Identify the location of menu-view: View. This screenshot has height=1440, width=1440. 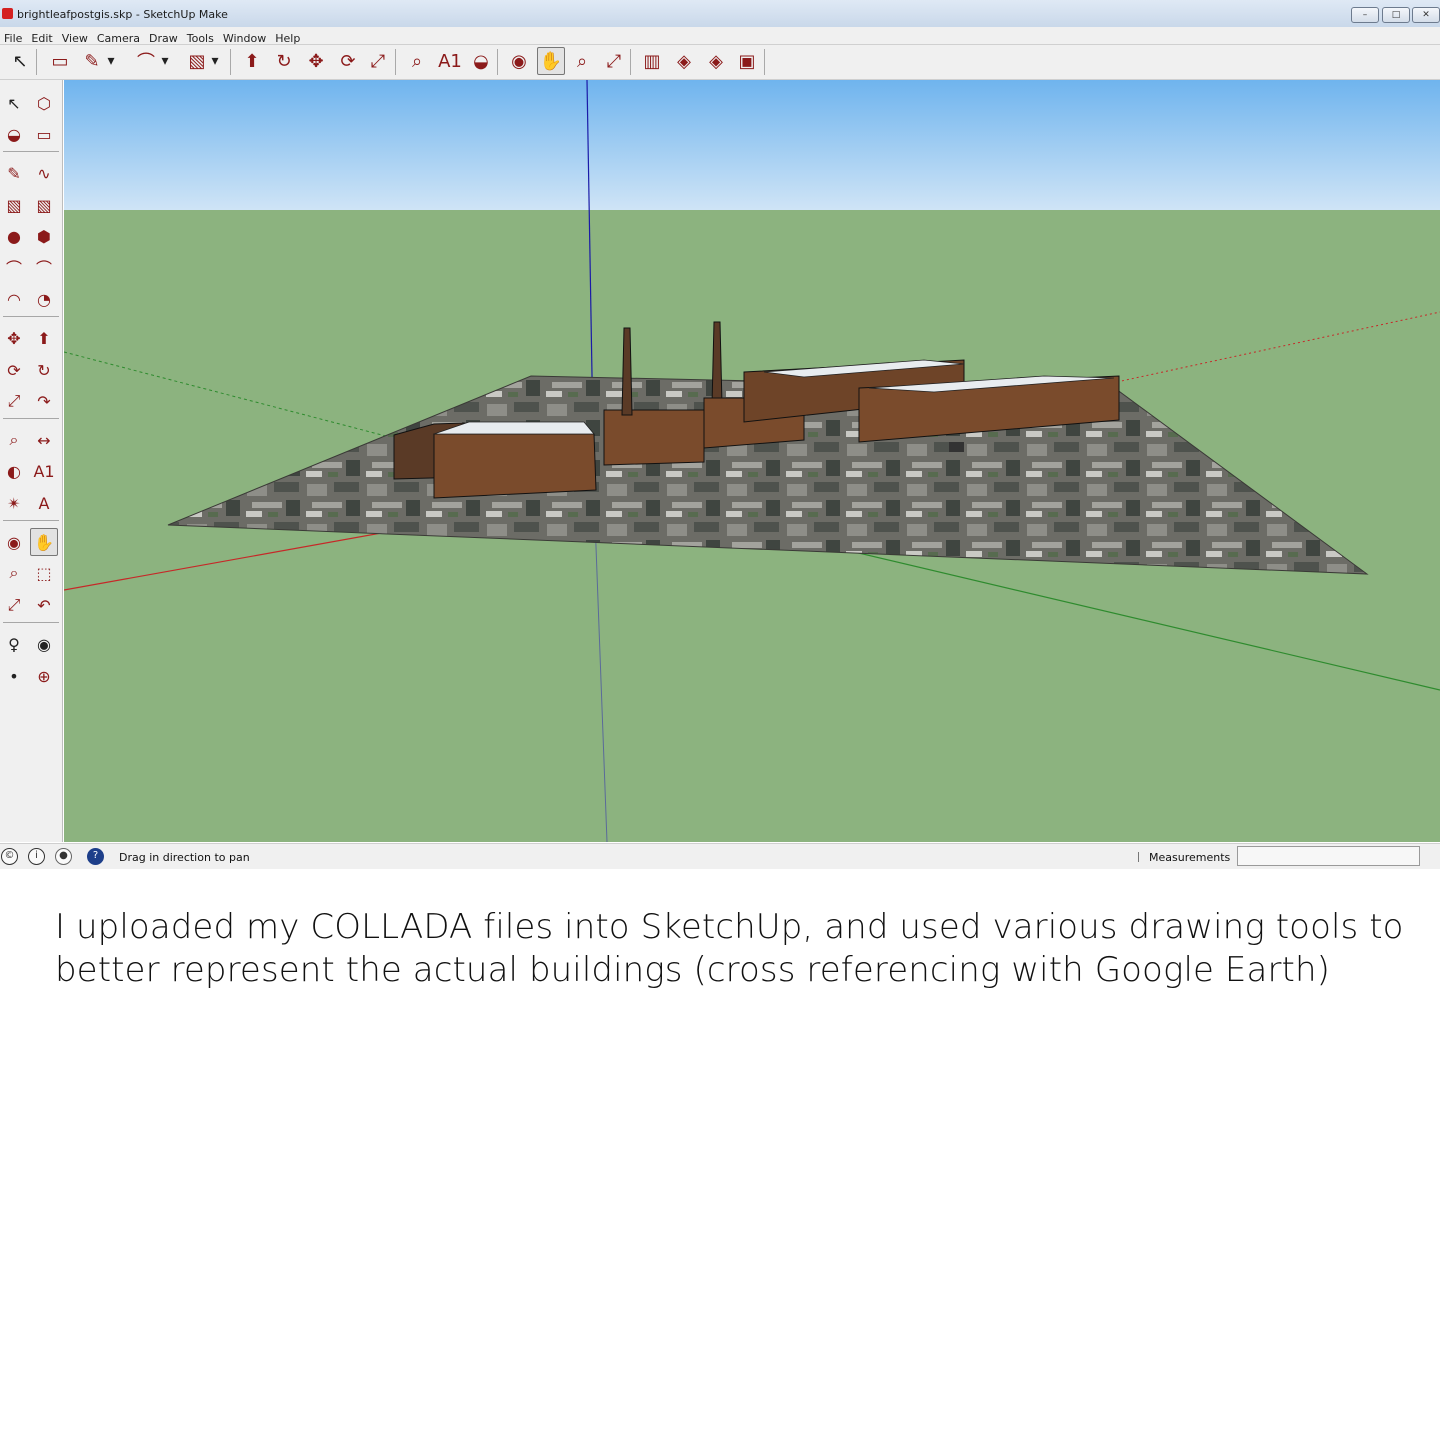
(75, 37).